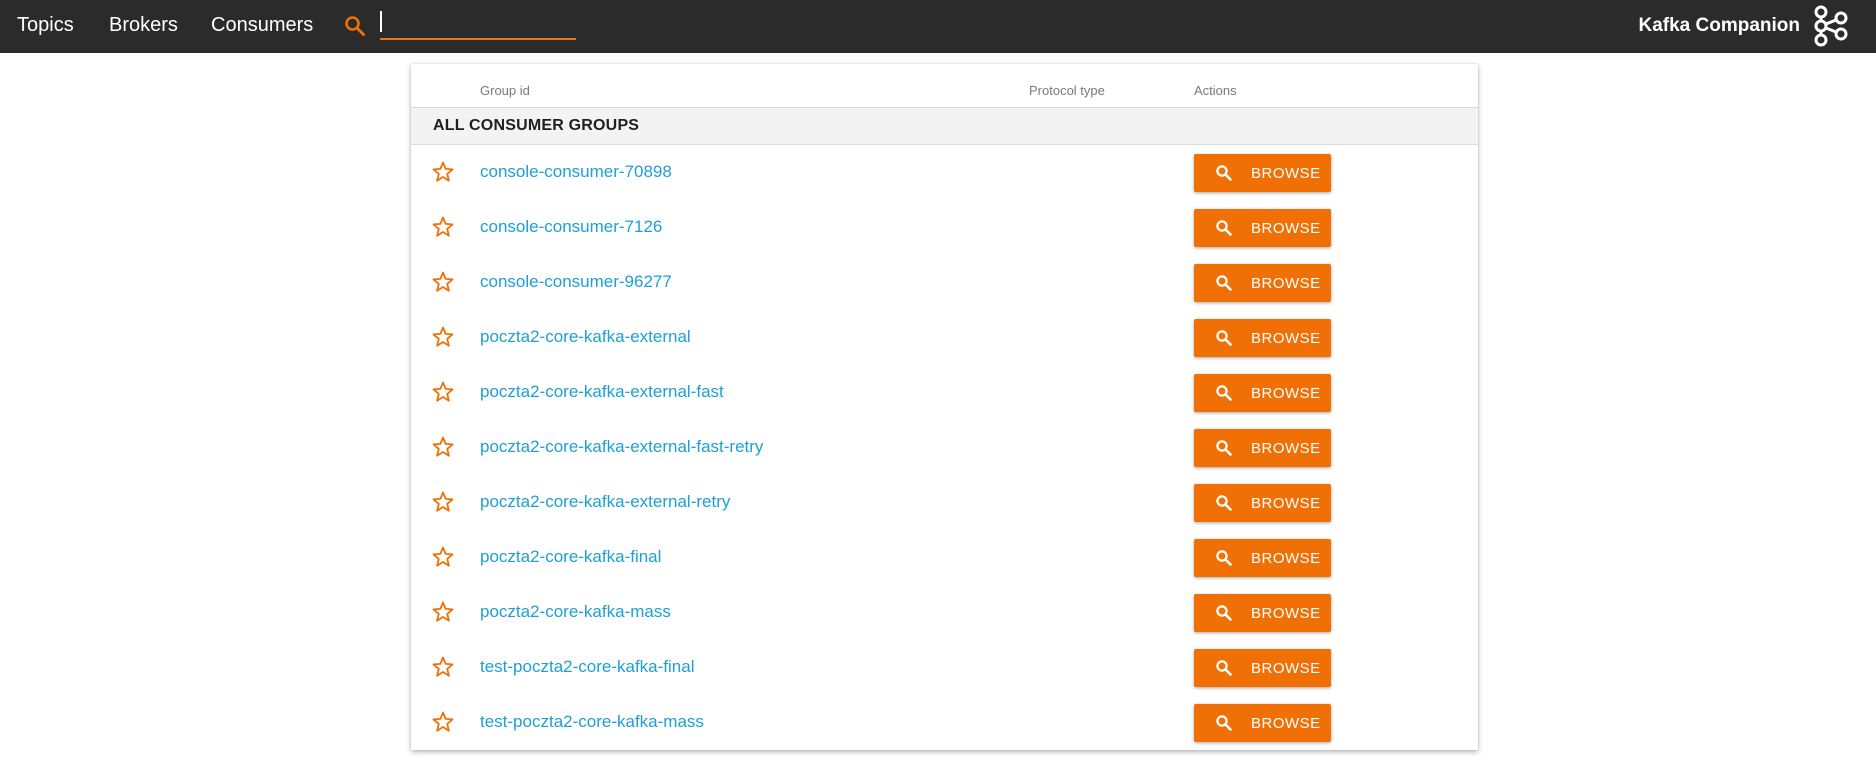  I want to click on column-header-group-id: Group id, so click(505, 90).